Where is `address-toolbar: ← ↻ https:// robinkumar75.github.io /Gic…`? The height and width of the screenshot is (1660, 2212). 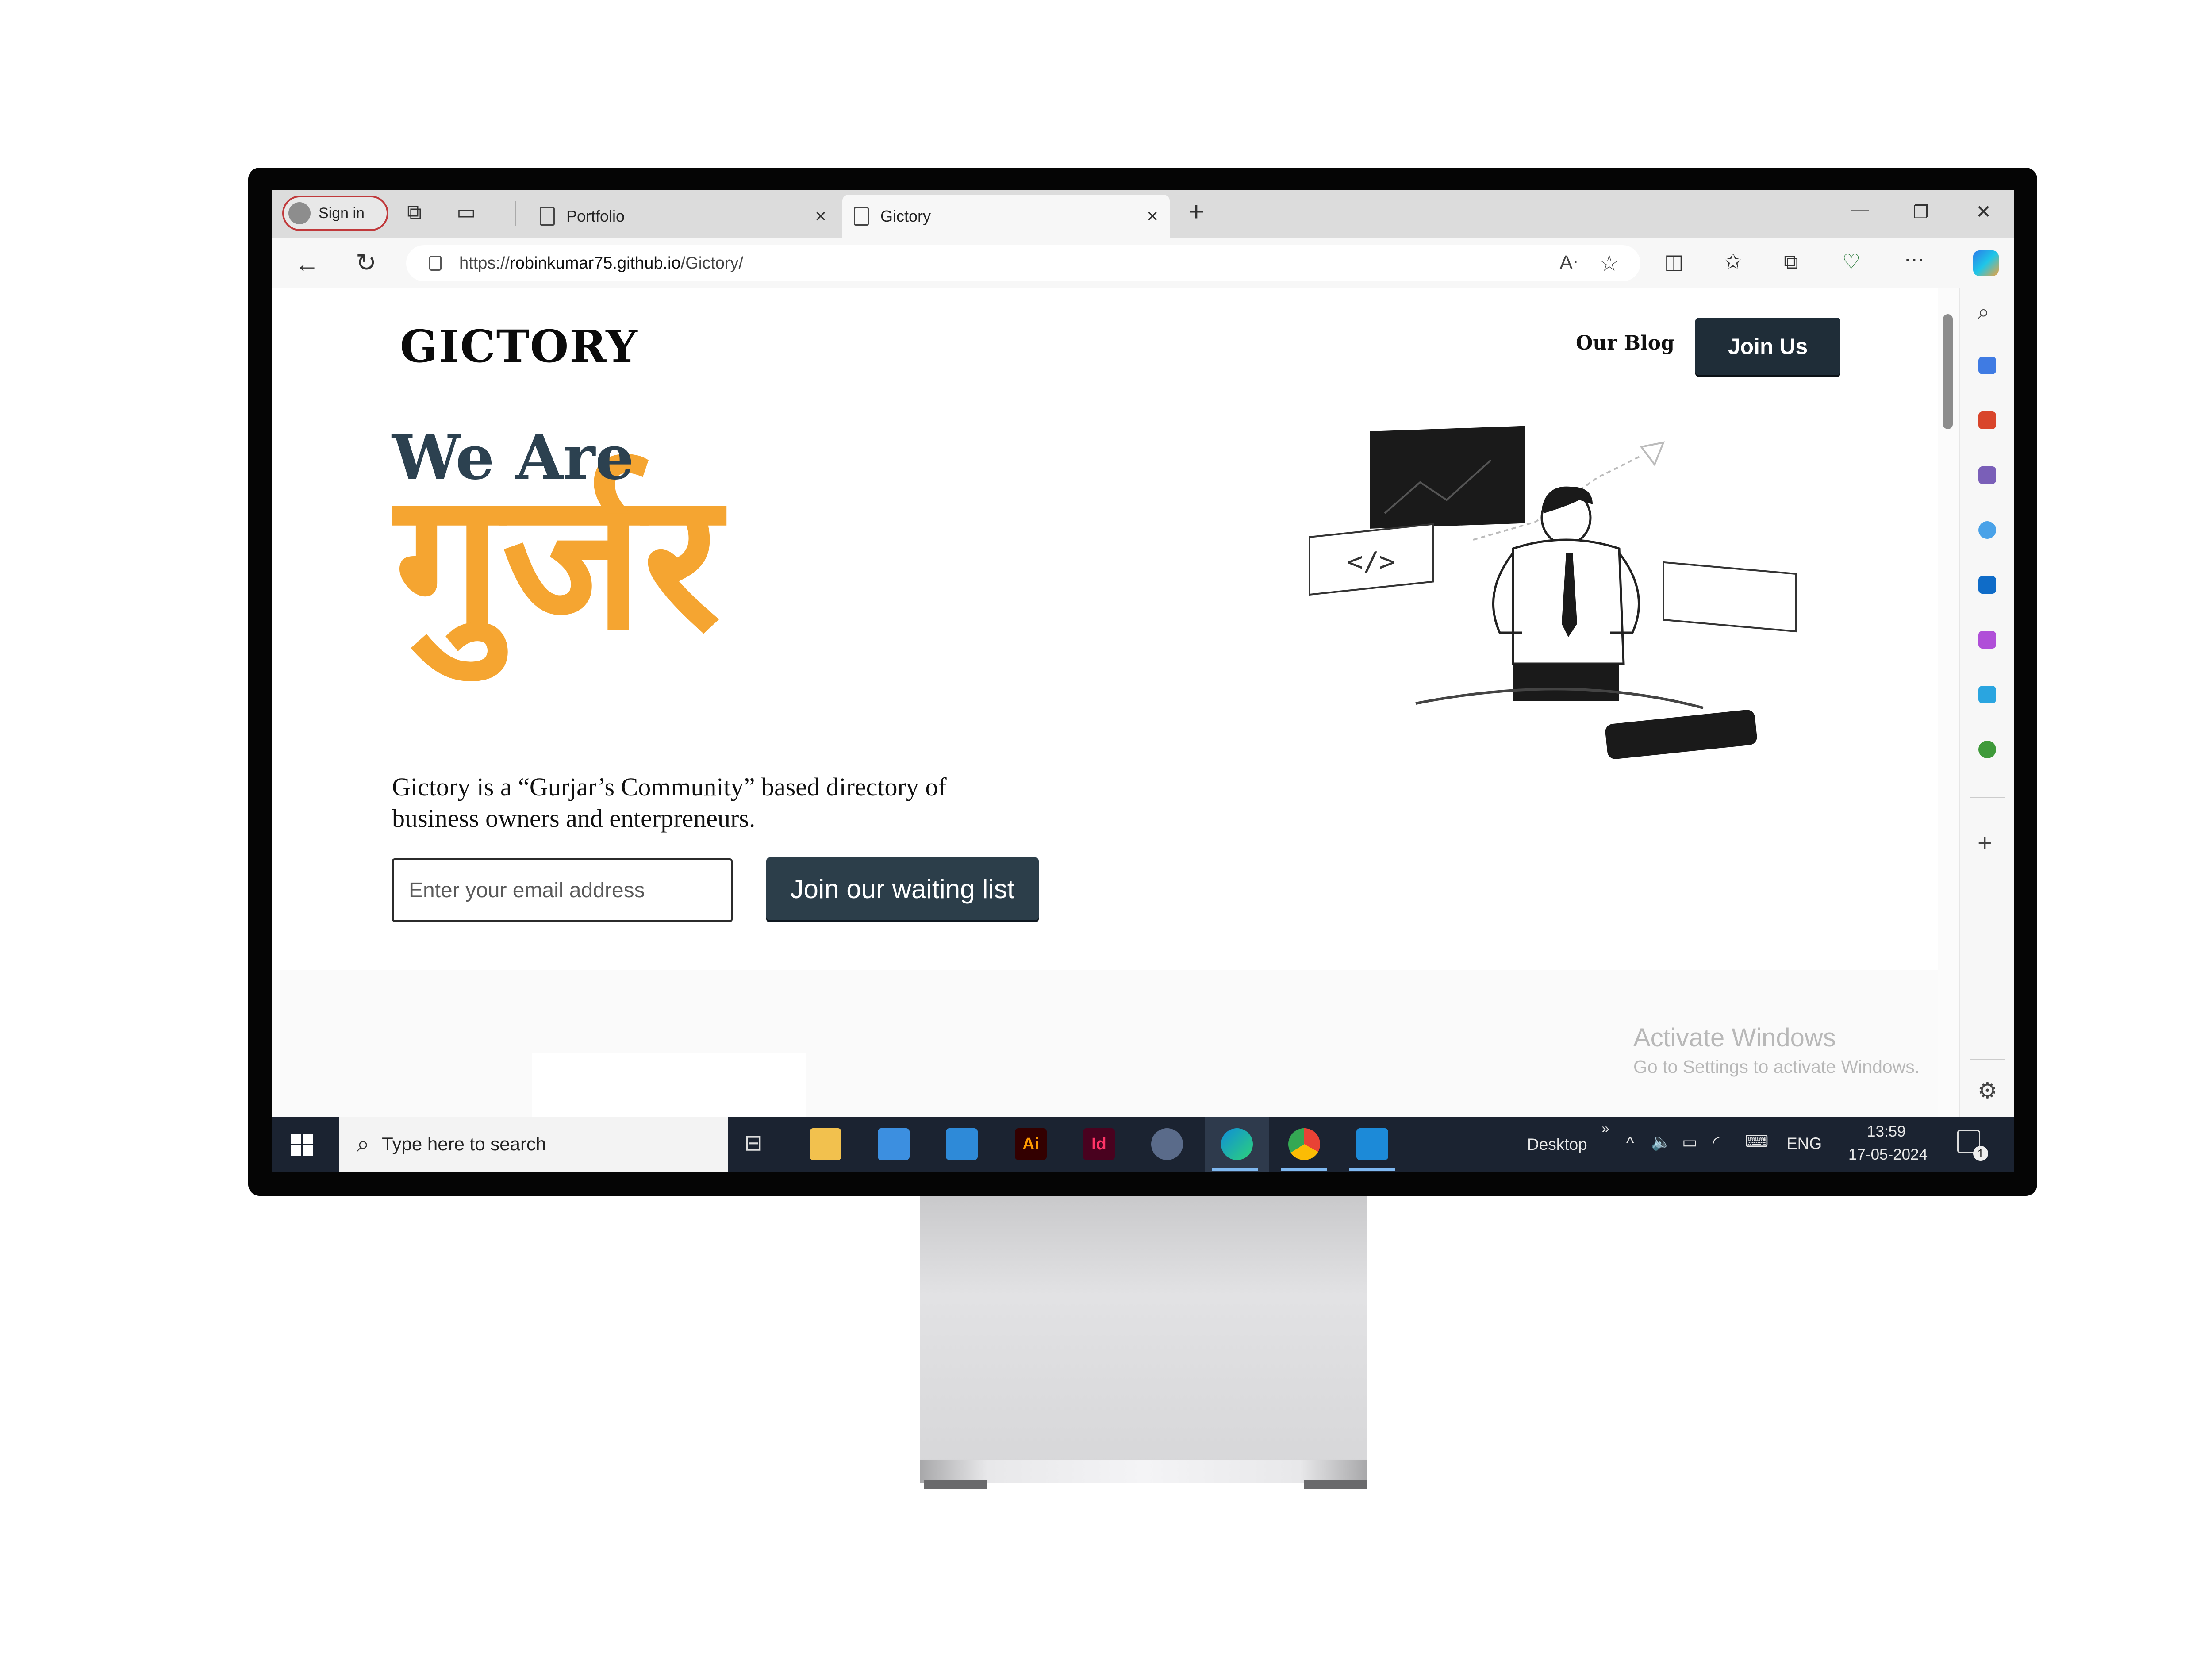 address-toolbar: ← ↻ https:// robinkumar75.github.io /Gic… is located at coordinates (1143, 263).